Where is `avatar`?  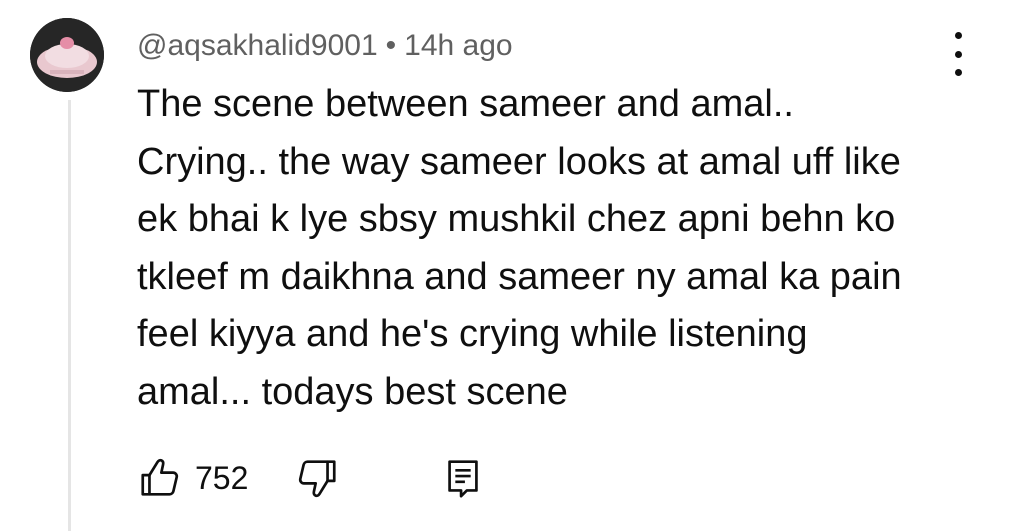 avatar is located at coordinates (67, 55).